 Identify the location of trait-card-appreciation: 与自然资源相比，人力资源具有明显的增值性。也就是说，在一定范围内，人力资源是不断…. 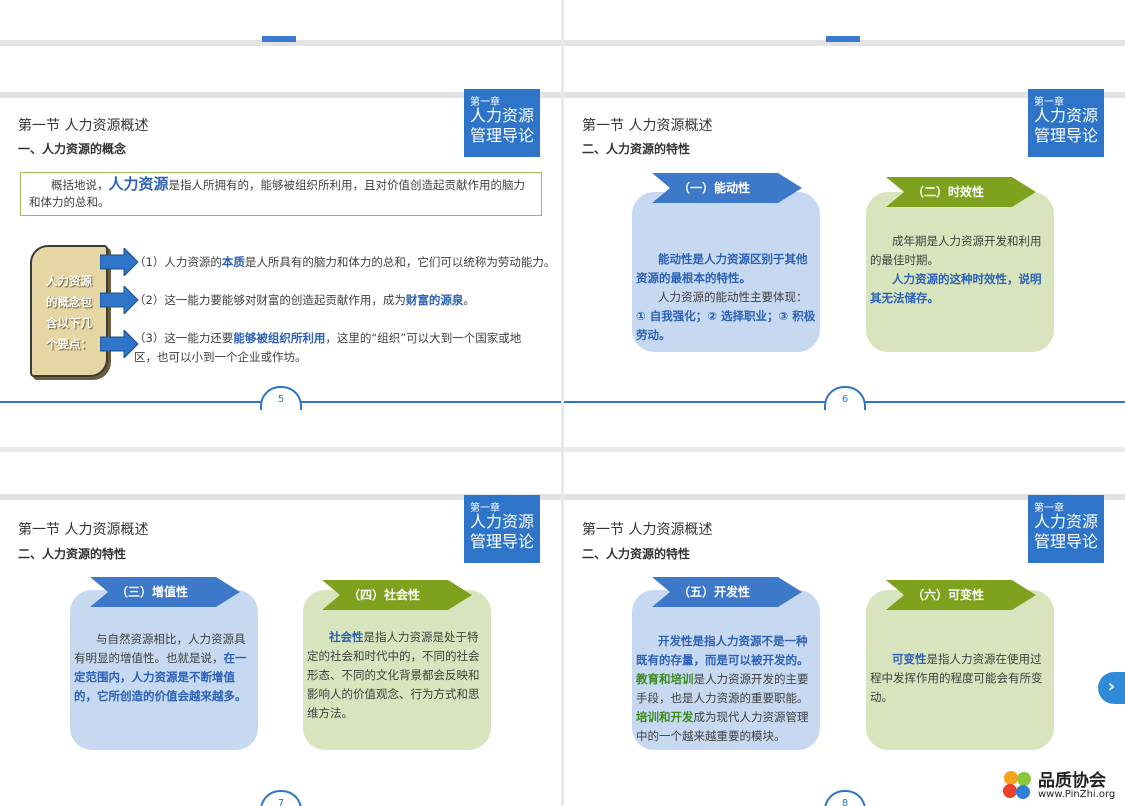
(164, 670).